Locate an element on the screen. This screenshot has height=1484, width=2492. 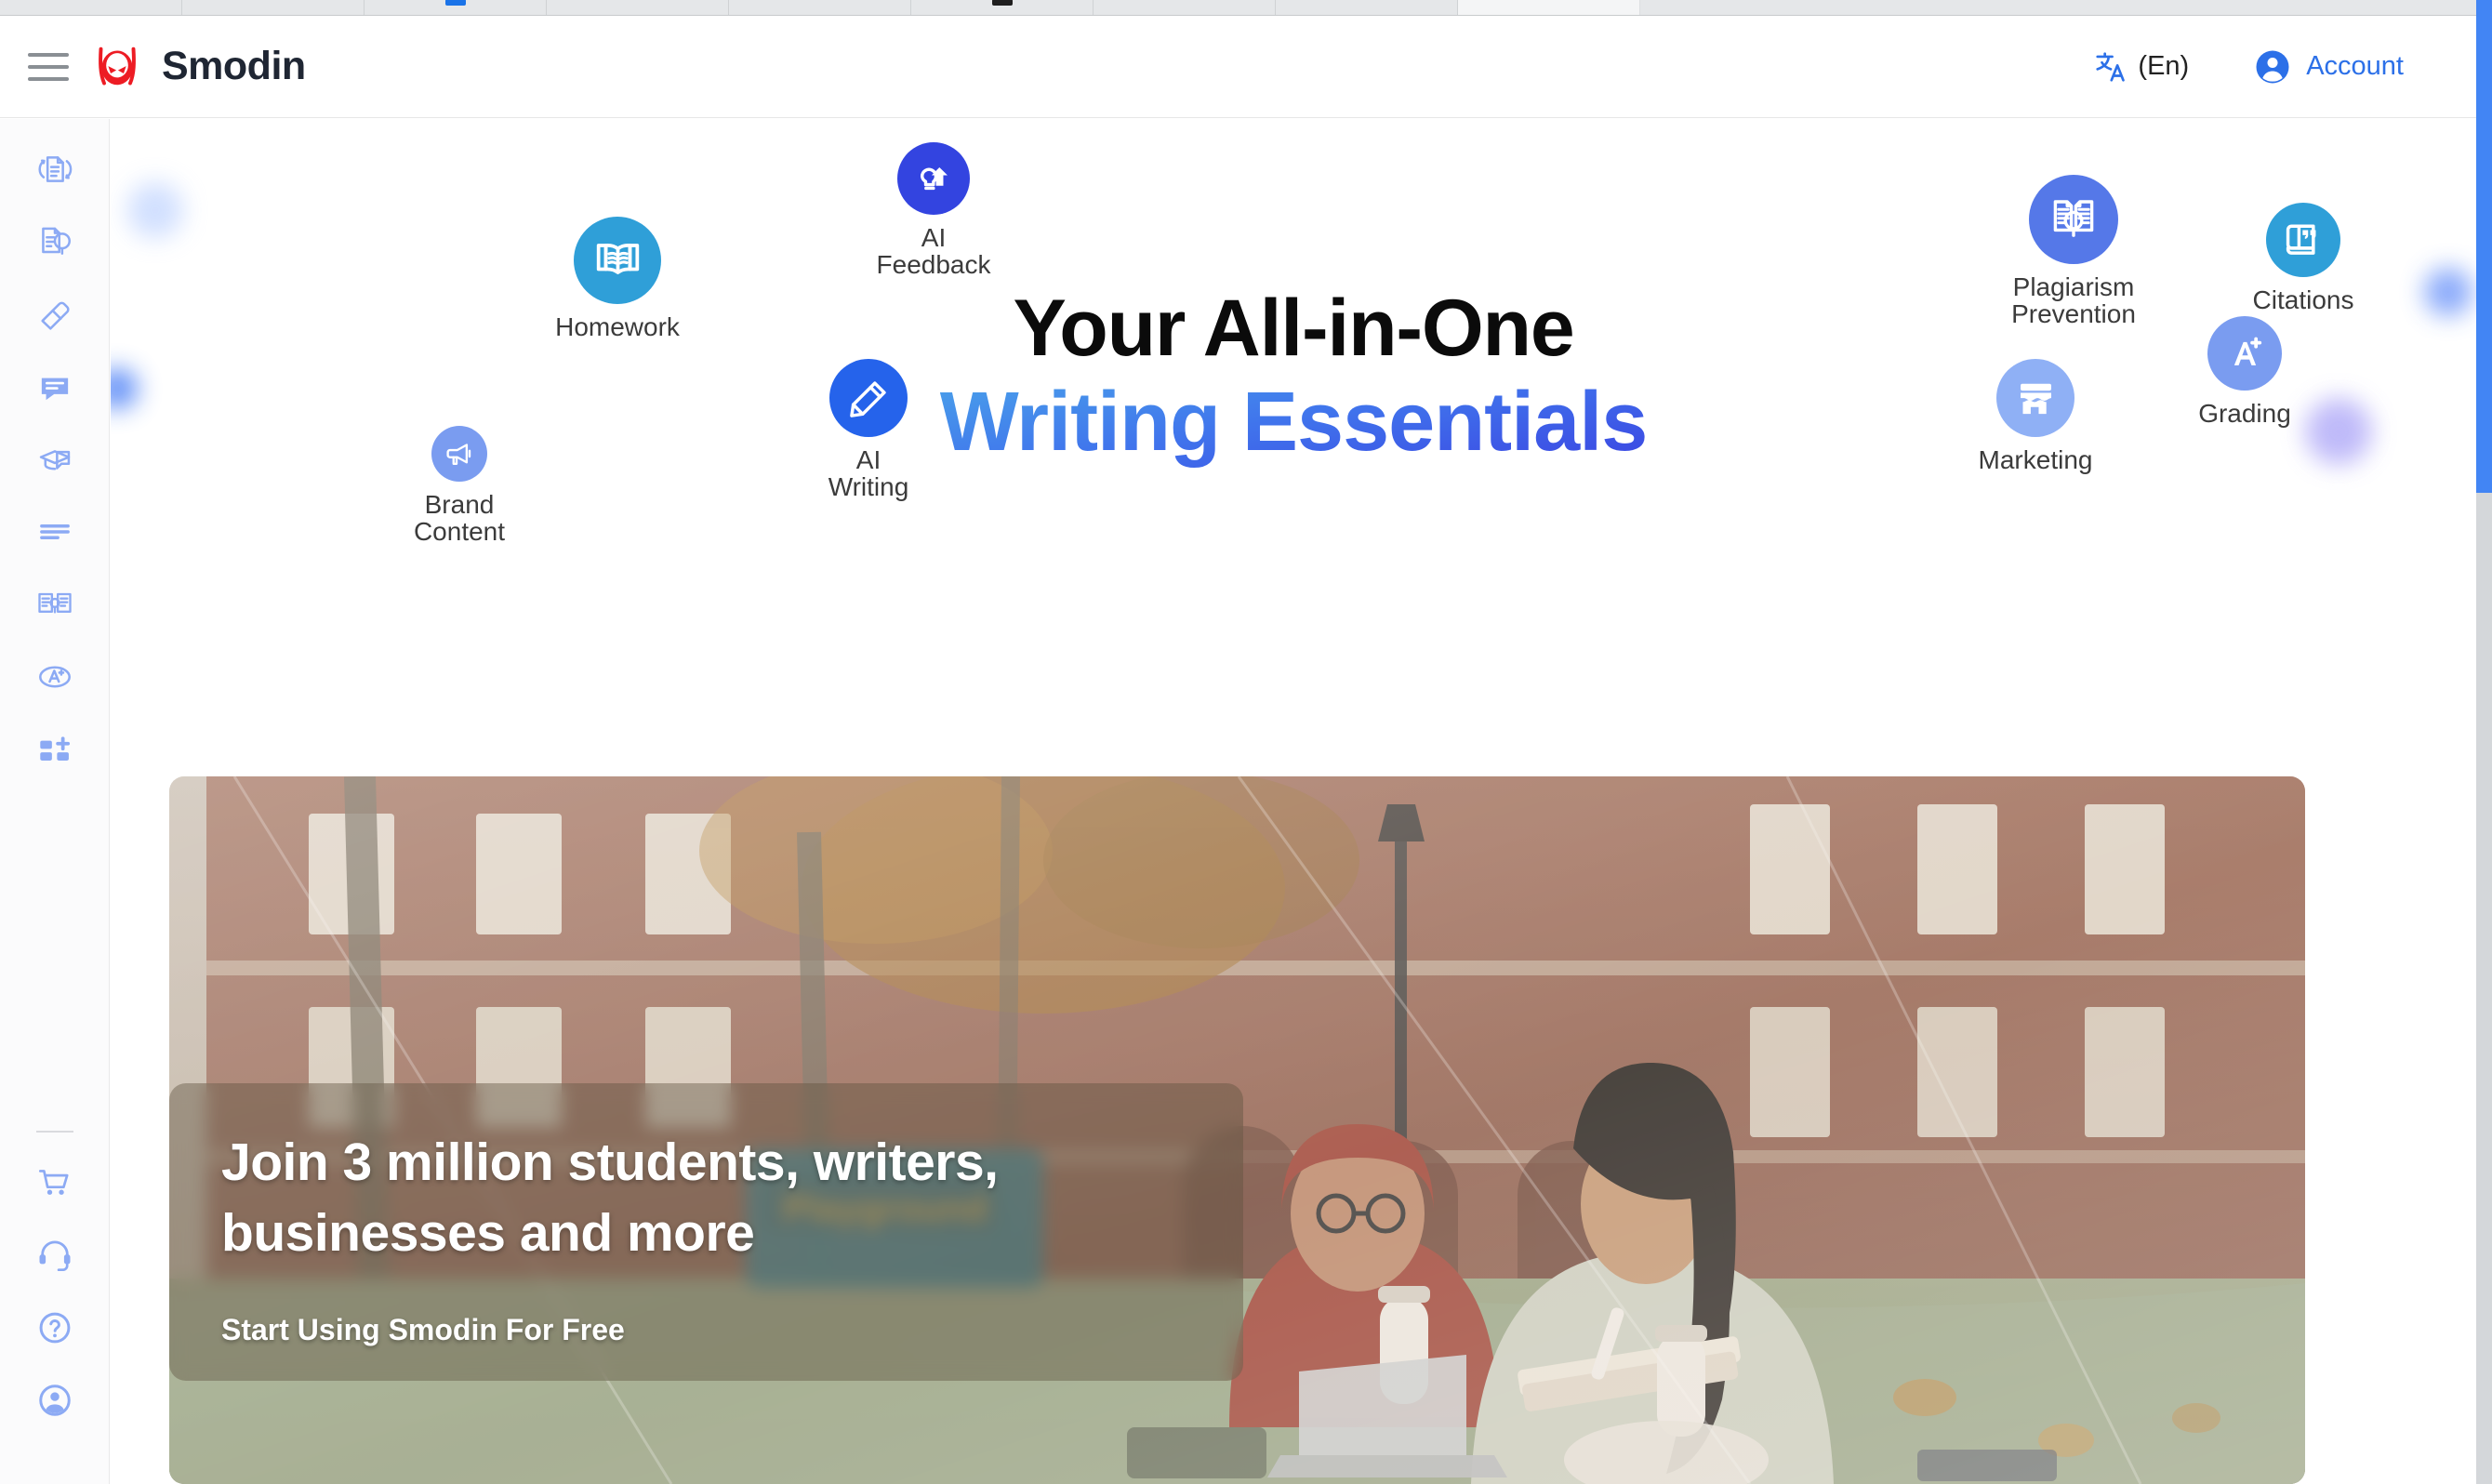
sidebar-item-help is located at coordinates (55, 1328).